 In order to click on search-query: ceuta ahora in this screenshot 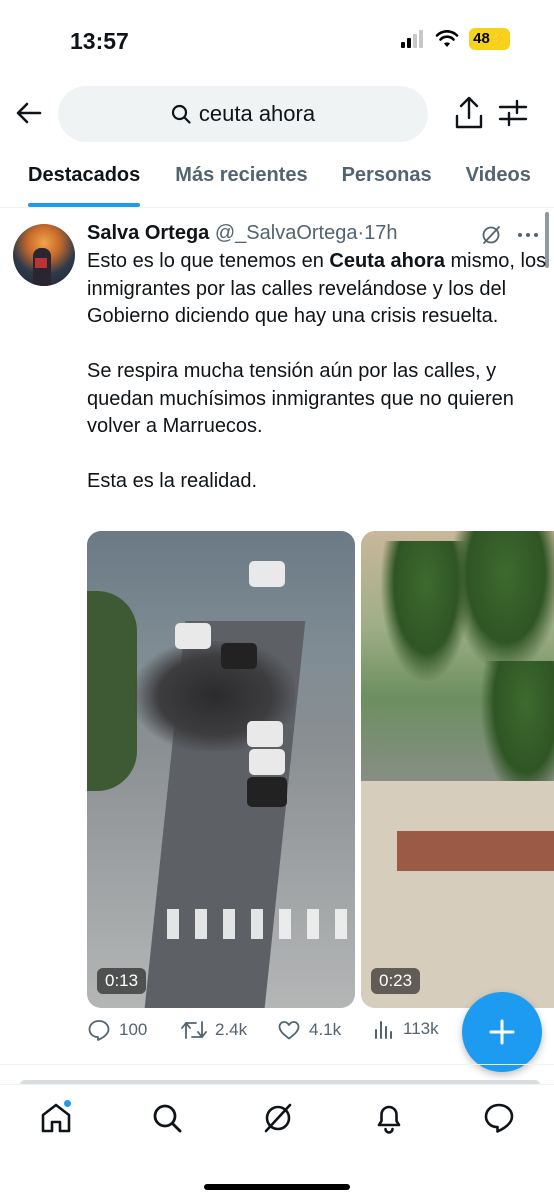, I will do `click(257, 113)`.